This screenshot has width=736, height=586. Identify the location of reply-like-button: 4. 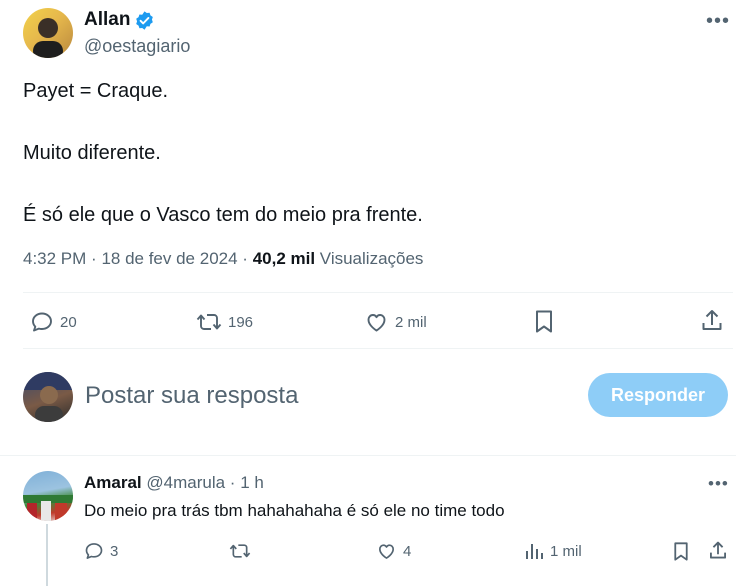
(393, 551).